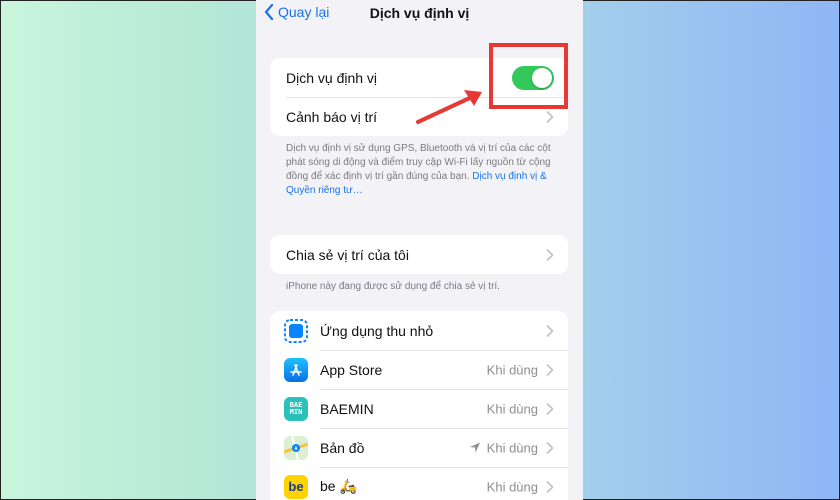 This screenshot has width=840, height=500. What do you see at coordinates (351, 369) in the screenshot?
I see `app-name: App Store` at bounding box center [351, 369].